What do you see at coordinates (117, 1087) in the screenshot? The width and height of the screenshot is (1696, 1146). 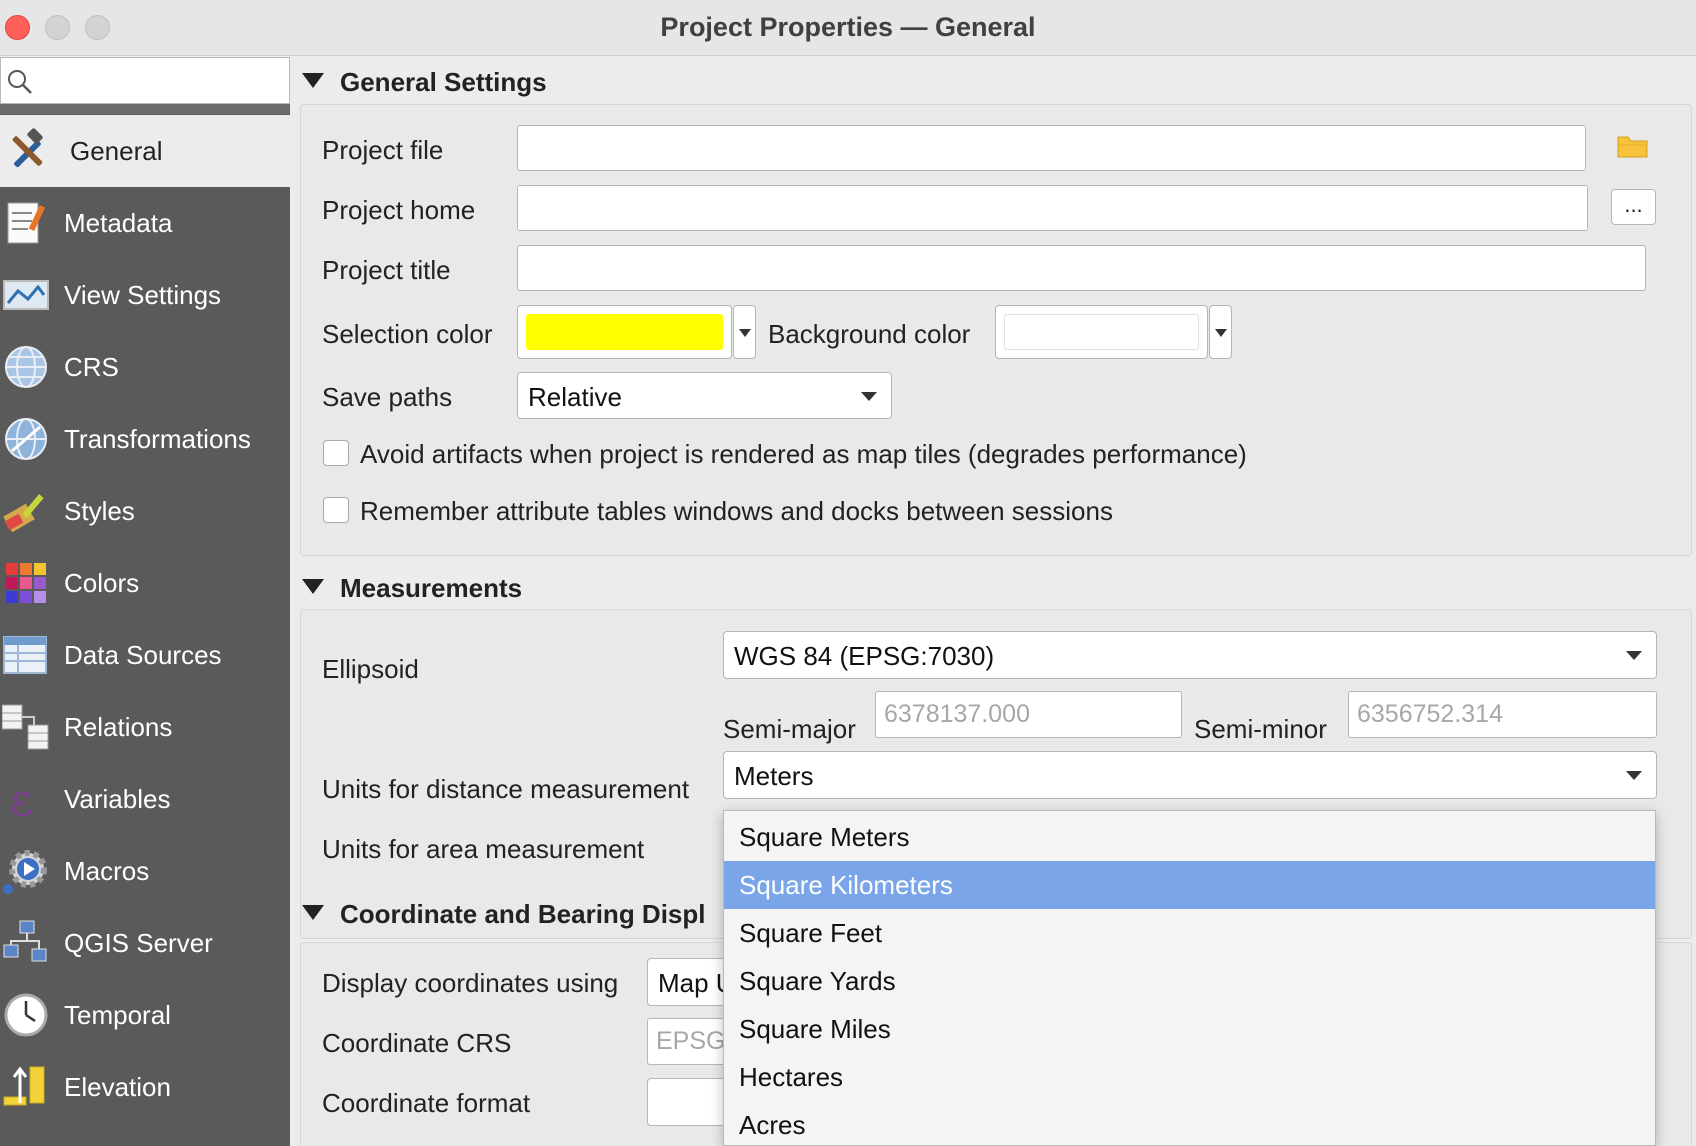 I see `sidebar-item-label: Elevation` at bounding box center [117, 1087].